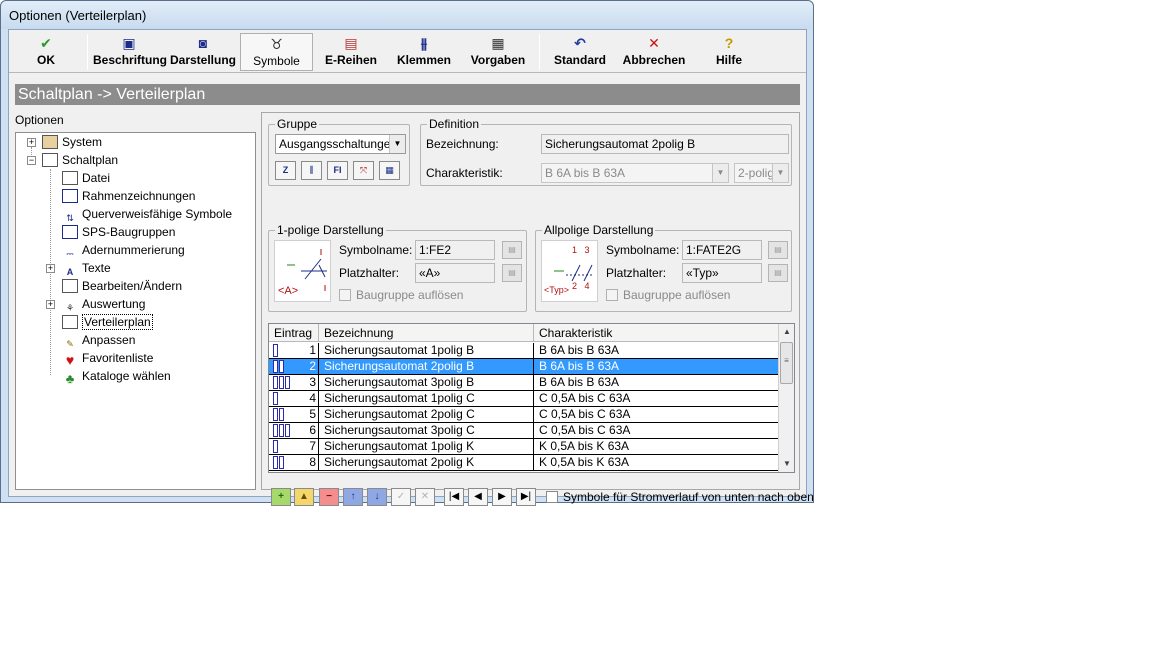  Describe the element at coordinates (526, 497) in the screenshot. I see `last-record-button: ▶|` at that location.